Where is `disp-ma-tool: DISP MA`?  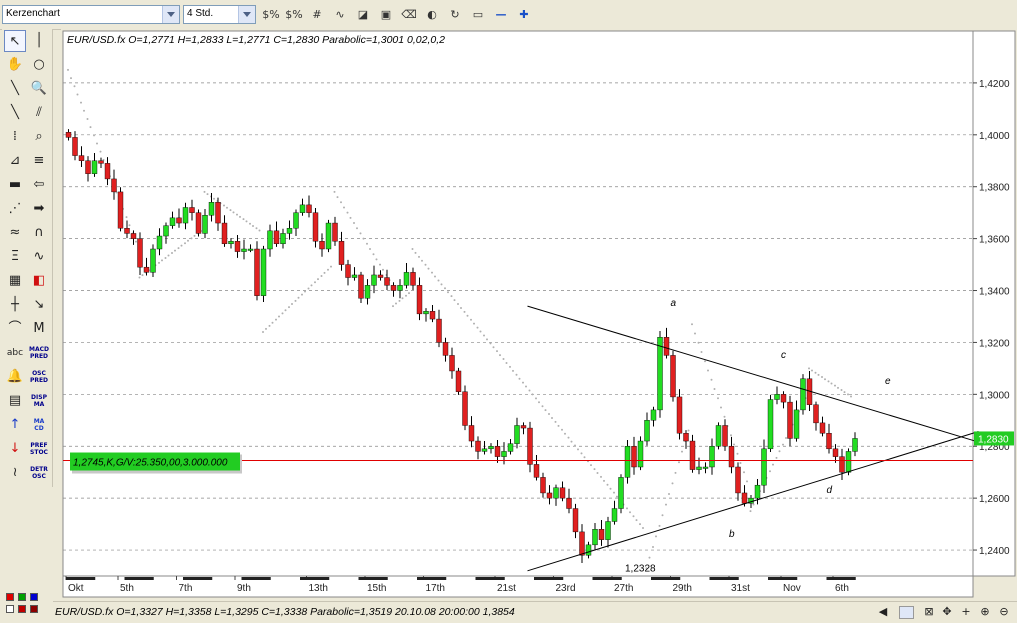 disp-ma-tool: DISP MA is located at coordinates (39, 401).